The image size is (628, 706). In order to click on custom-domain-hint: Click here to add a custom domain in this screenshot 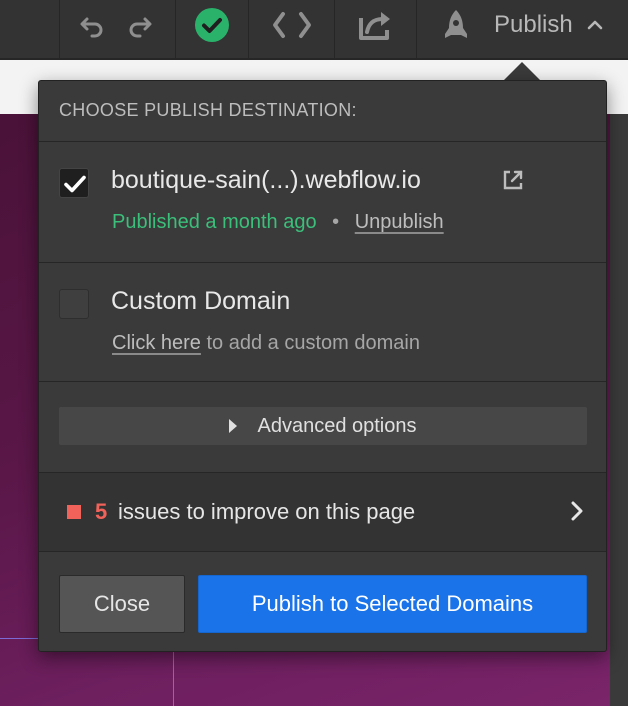, I will do `click(266, 343)`.